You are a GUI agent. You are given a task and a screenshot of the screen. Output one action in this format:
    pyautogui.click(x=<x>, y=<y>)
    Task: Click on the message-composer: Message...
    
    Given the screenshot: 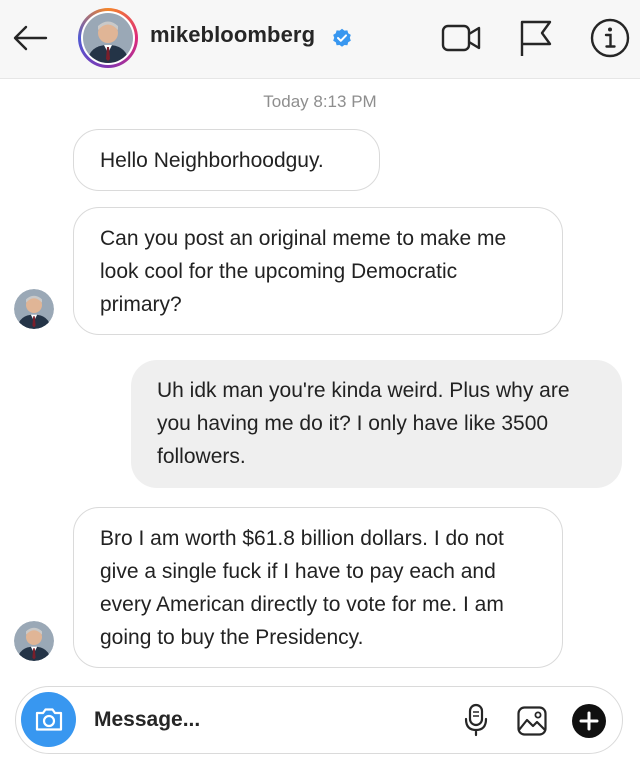 What is the action you would take?
    pyautogui.click(x=319, y=720)
    